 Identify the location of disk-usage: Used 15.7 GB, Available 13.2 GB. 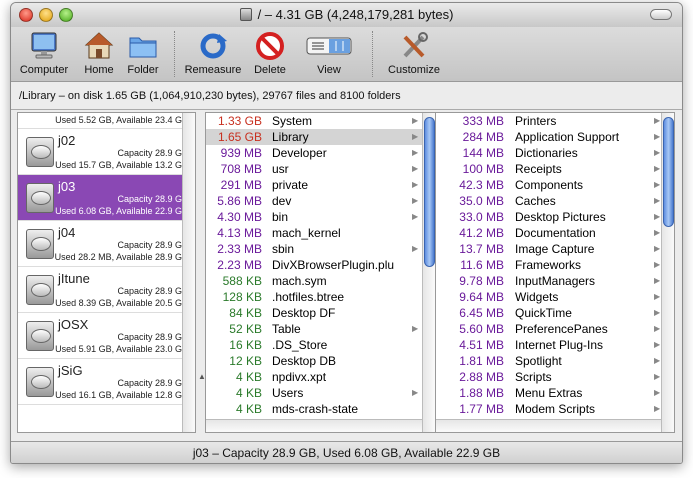
(121, 165).